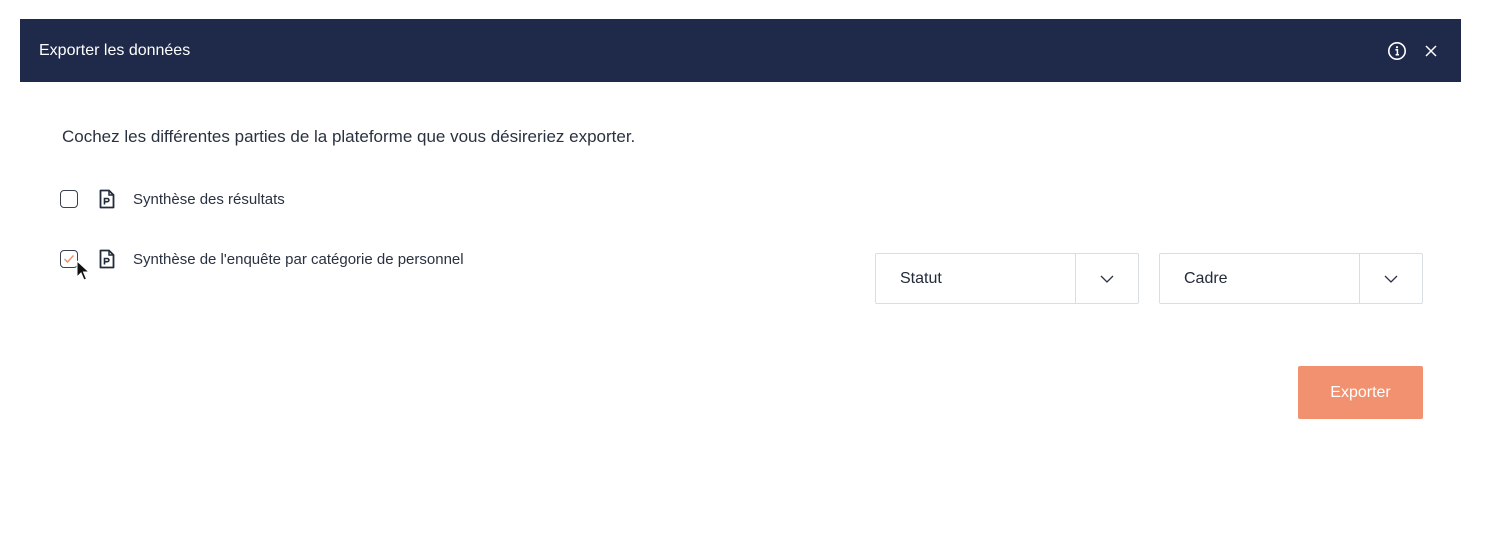  Describe the element at coordinates (115, 50) in the screenshot. I see `modal-title: Exporter les données` at that location.